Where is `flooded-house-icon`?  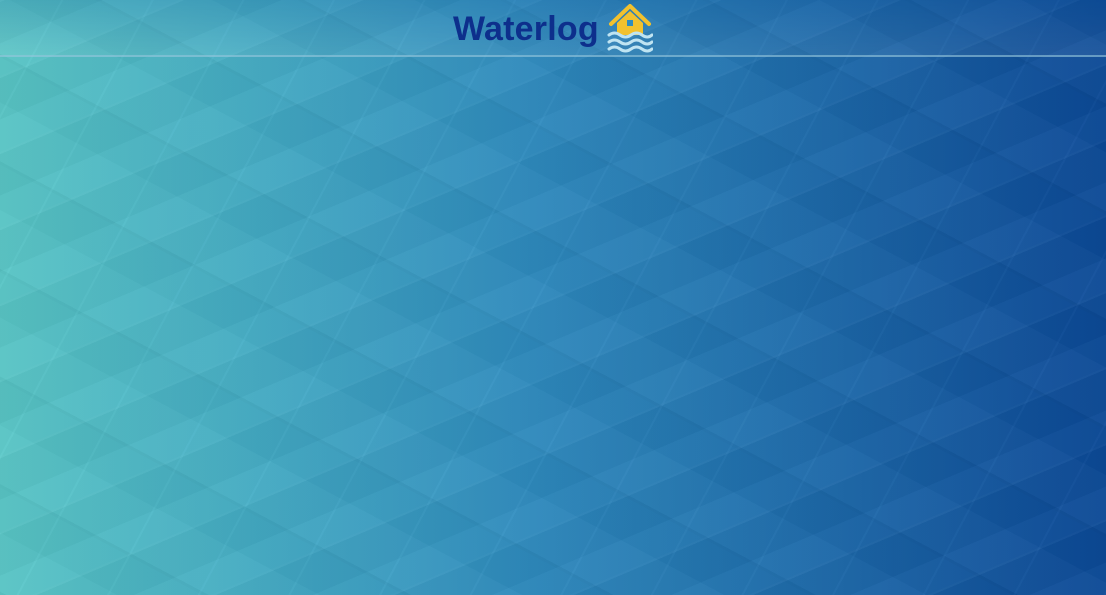
flooded-house-icon is located at coordinates (630, 28).